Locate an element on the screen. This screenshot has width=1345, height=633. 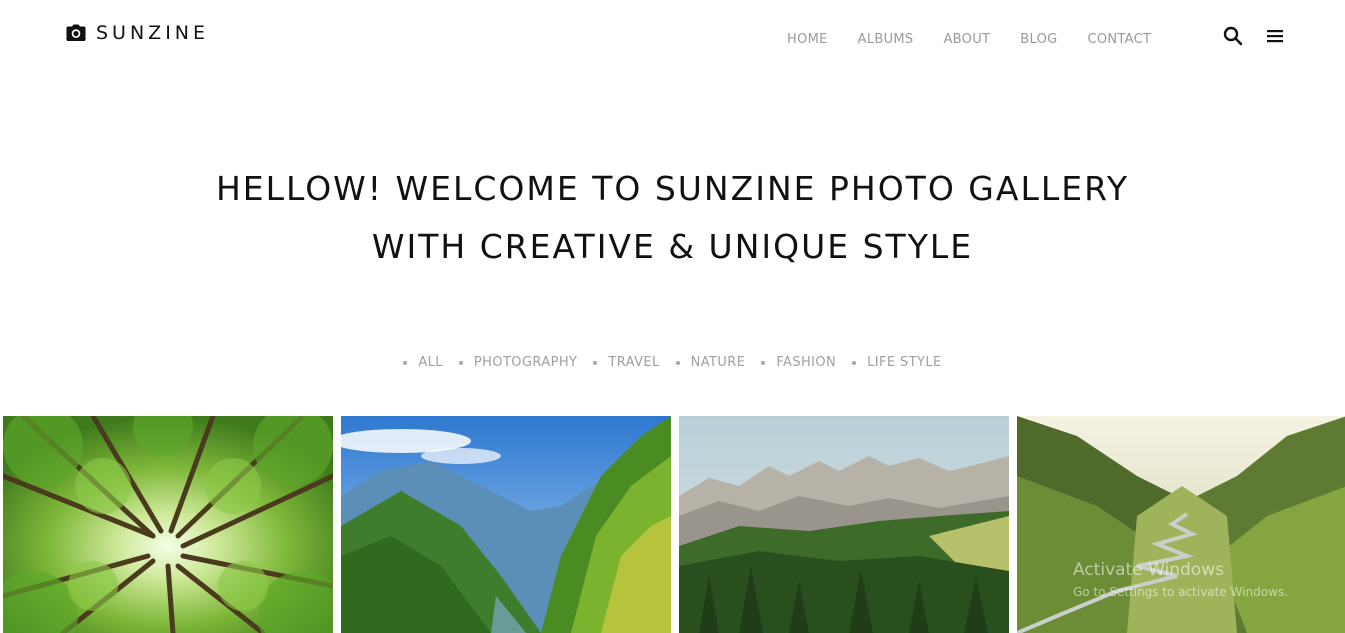
filter-all: ALL is located at coordinates (423, 362).